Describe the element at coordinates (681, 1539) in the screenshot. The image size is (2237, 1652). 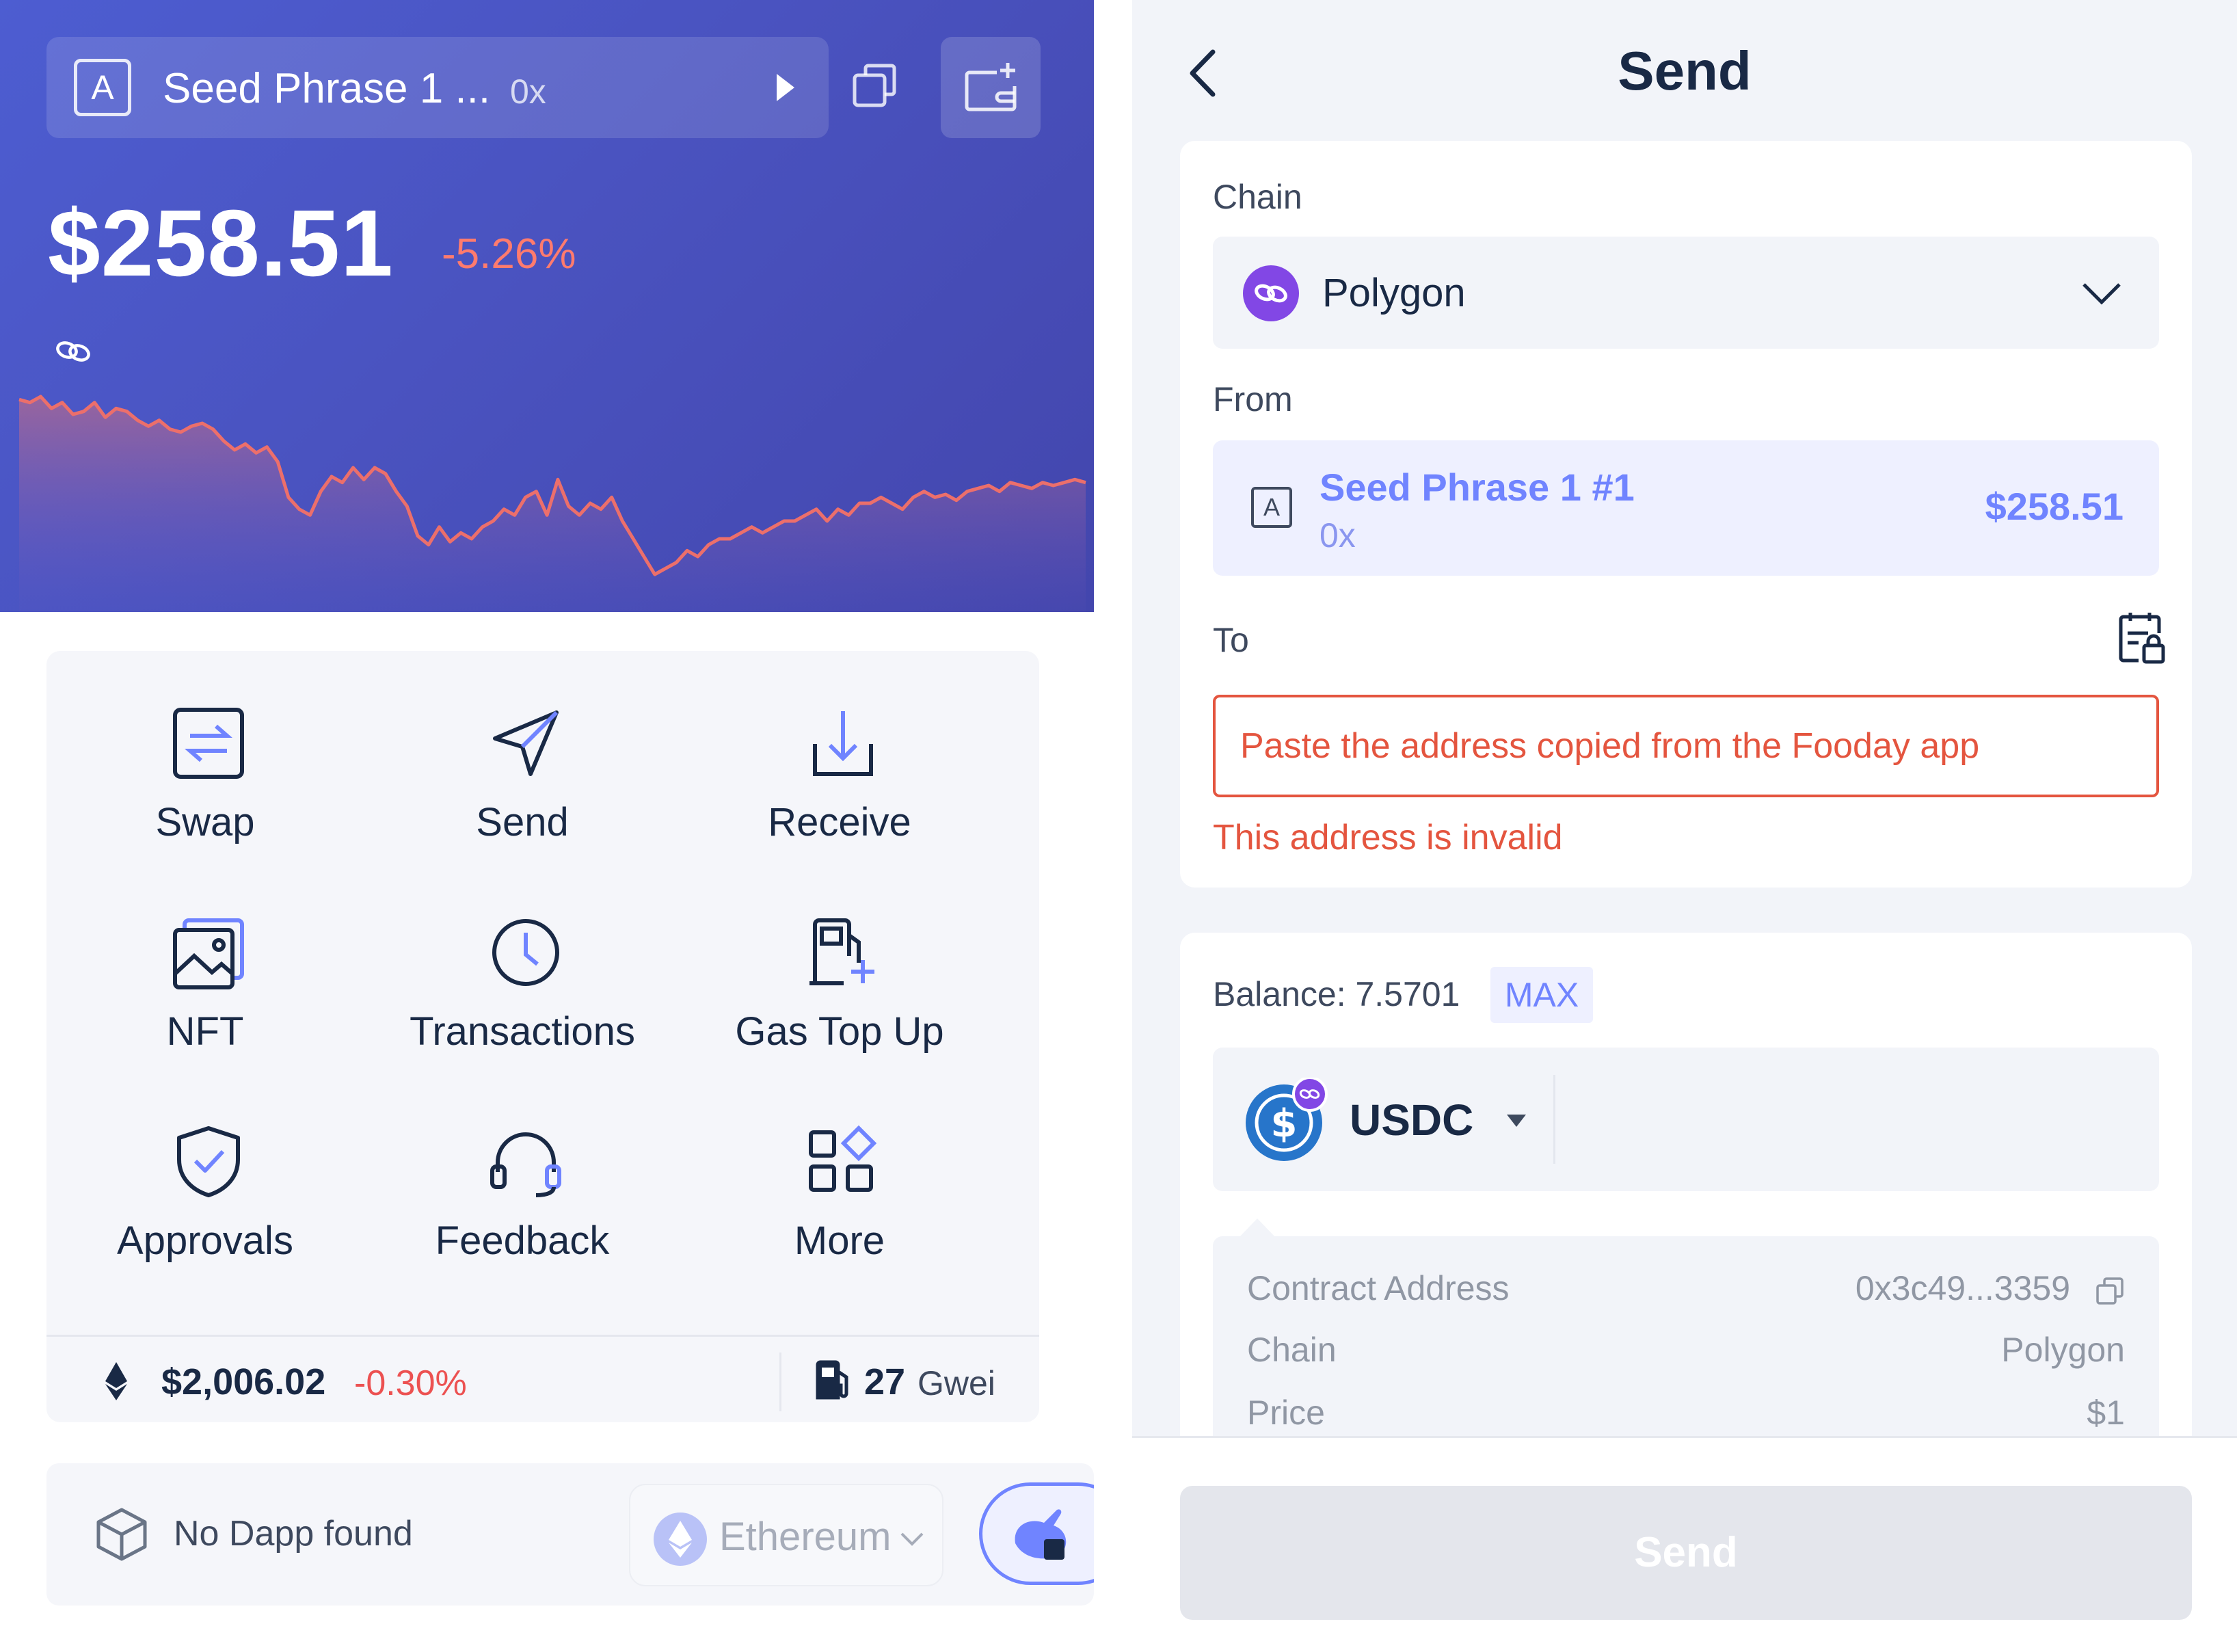
I see `ethereum-chain-icon` at that location.